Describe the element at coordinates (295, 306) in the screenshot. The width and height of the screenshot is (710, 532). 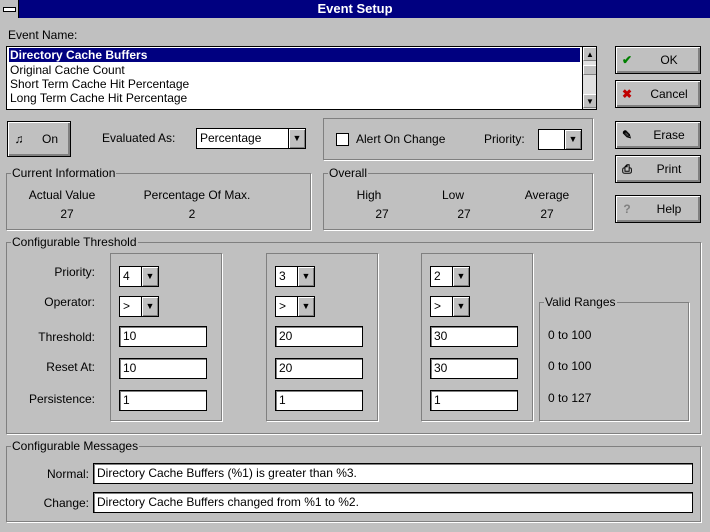
I see `operator-select-2: > ▼` at that location.